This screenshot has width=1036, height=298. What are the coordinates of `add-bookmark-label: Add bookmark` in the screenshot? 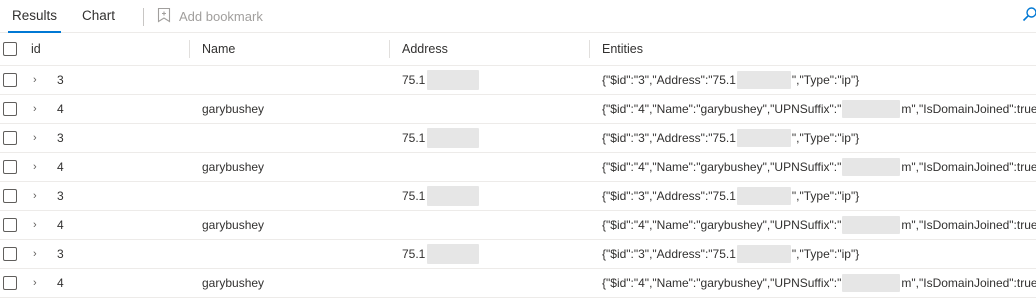 It's located at (221, 16).